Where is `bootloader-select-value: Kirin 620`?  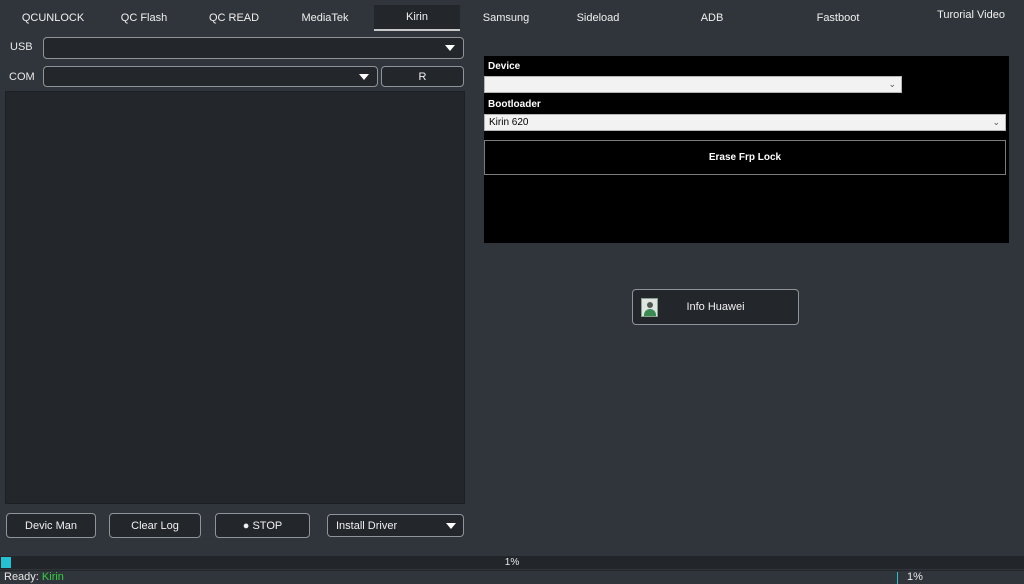 bootloader-select-value: Kirin 620 is located at coordinates (509, 122).